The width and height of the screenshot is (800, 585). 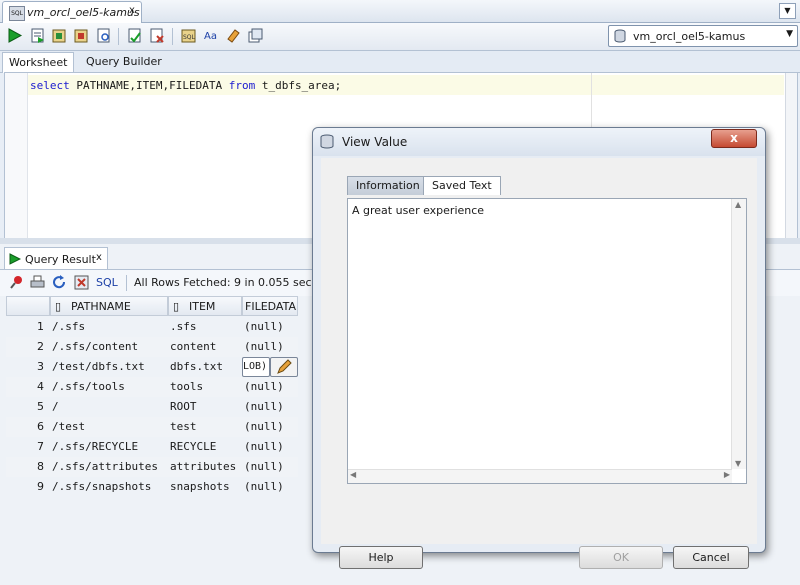 What do you see at coordinates (400, 62) in the screenshot?
I see `worksheet-tabs: Worksheet Query Builder` at bounding box center [400, 62].